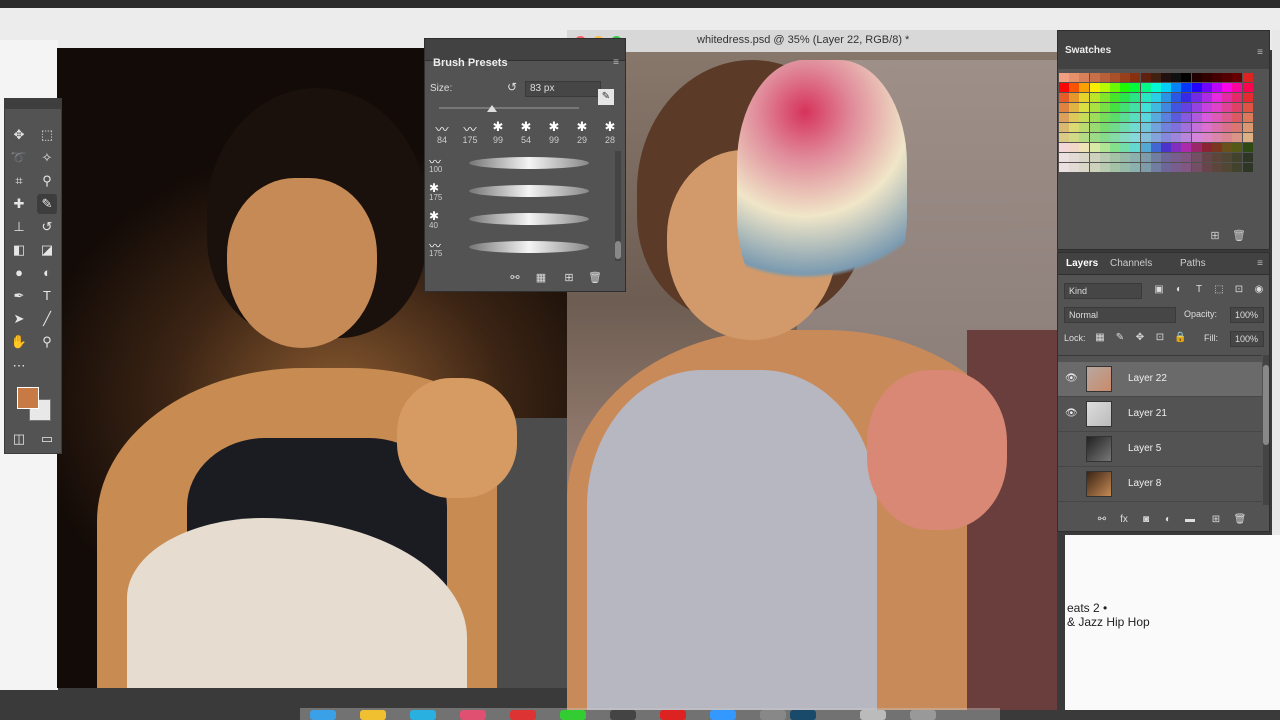 The width and height of the screenshot is (1280, 720). What do you see at coordinates (569, 278) in the screenshot?
I see `new-brush-icon: ⊞` at bounding box center [569, 278].